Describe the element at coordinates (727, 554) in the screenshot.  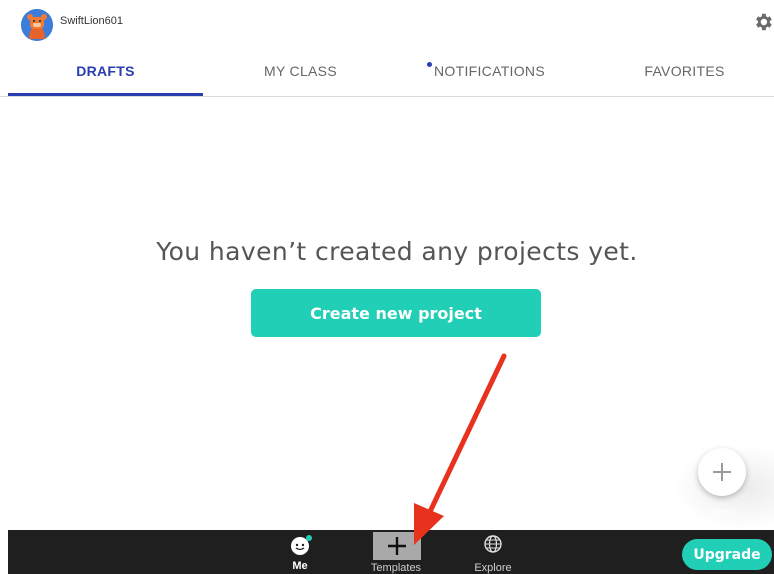
I see `upgrade-button: Upgrade` at that location.